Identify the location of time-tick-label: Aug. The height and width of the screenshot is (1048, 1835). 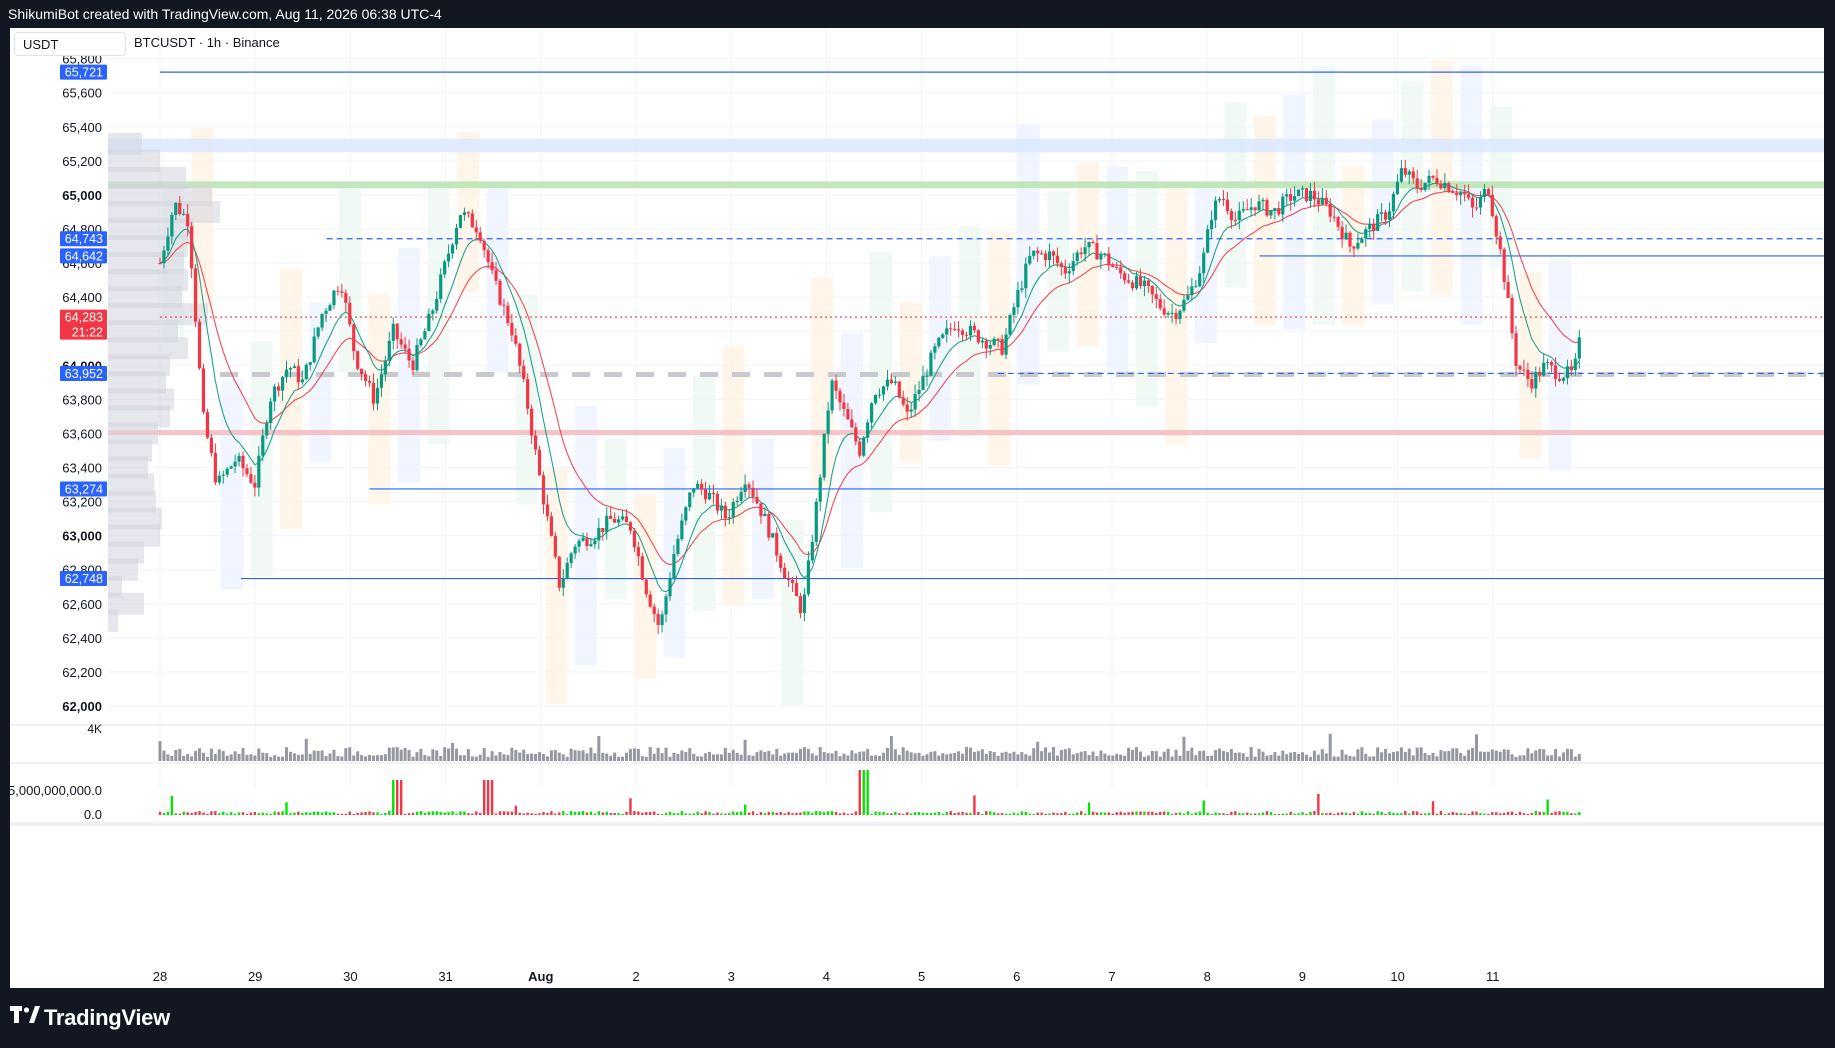
(540, 976).